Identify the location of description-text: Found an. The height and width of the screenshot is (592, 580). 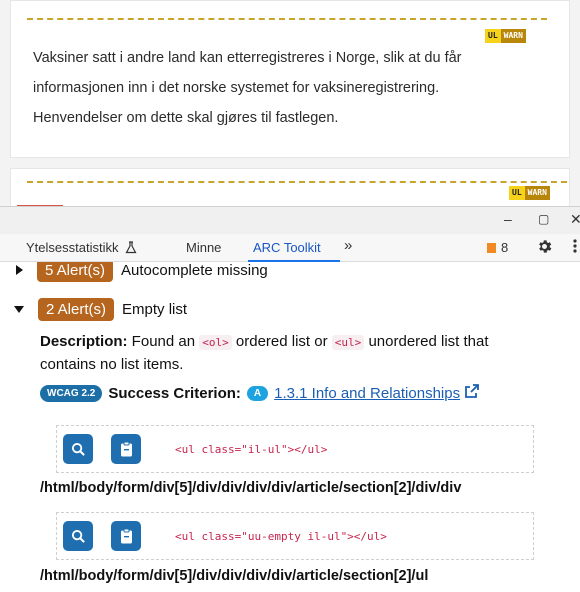
(163, 341).